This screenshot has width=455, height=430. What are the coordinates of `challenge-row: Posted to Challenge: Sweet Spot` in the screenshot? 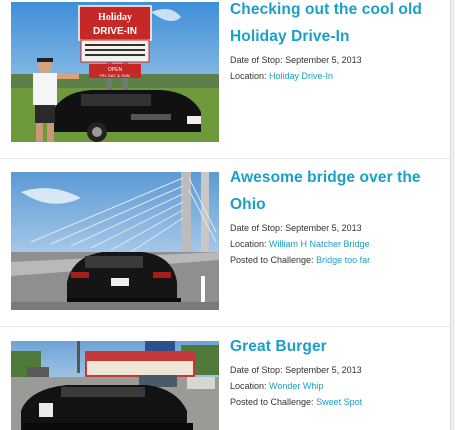 It's located at (337, 402).